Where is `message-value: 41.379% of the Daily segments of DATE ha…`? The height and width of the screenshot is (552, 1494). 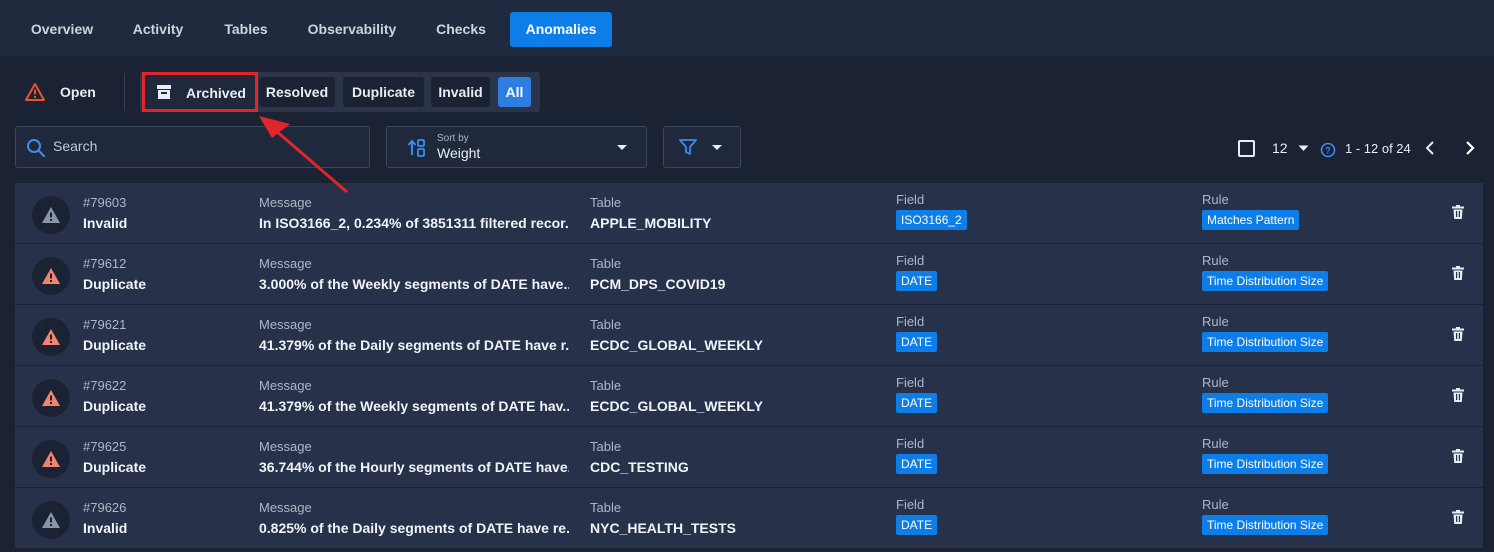 message-value: 41.379% of the Daily segments of DATE ha… is located at coordinates (414, 345).